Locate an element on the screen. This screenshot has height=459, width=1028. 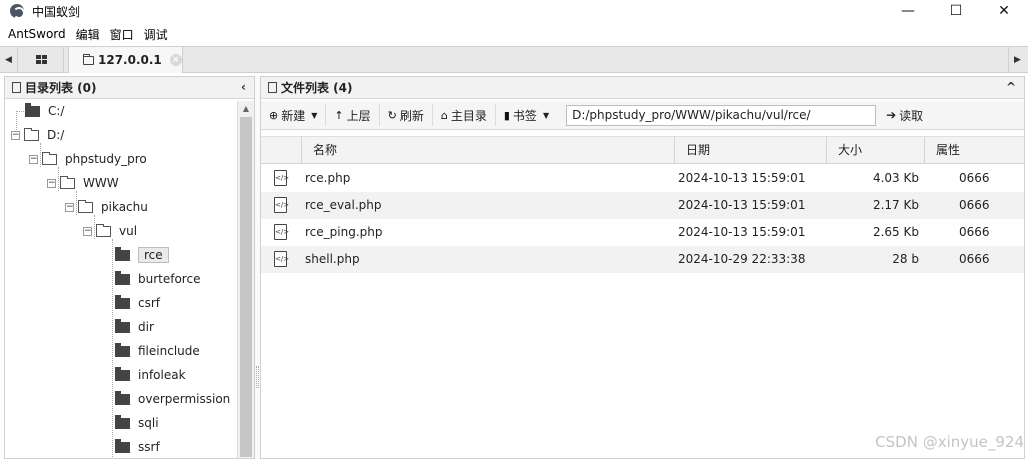
tab-home is located at coordinates (42, 59).